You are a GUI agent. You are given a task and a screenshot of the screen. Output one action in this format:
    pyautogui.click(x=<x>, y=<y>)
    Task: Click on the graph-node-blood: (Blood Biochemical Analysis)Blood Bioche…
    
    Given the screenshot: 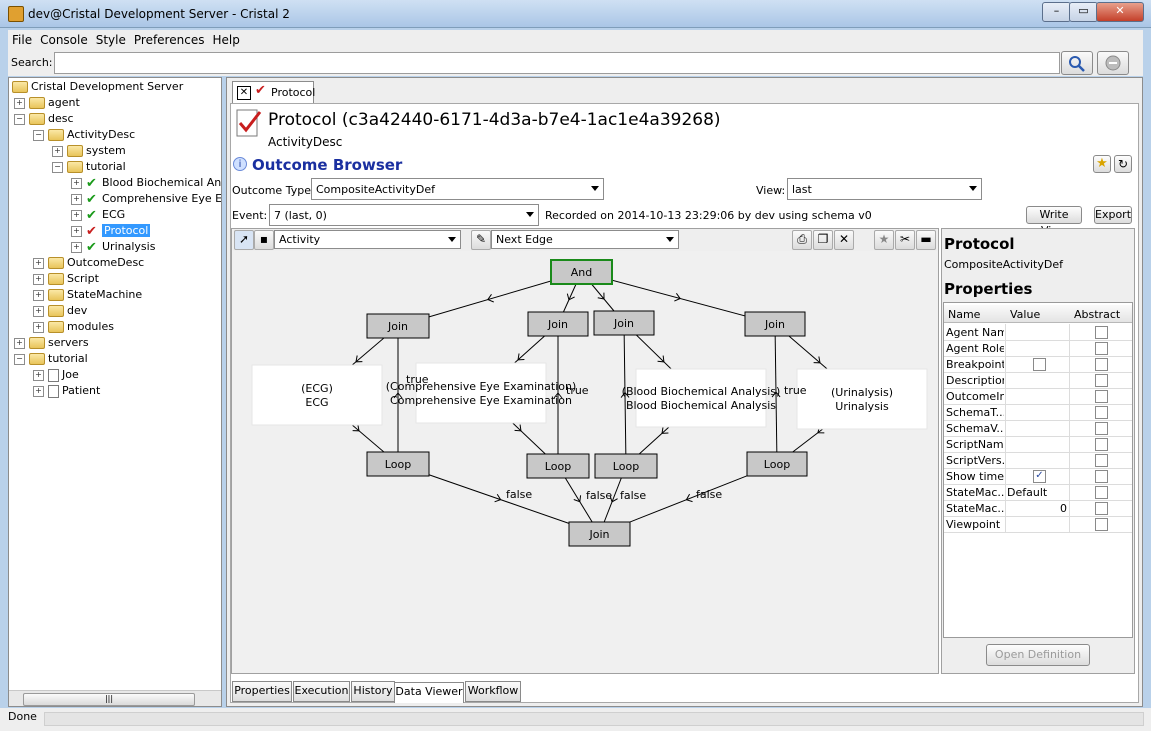 What is the action you would take?
    pyautogui.click(x=701, y=398)
    